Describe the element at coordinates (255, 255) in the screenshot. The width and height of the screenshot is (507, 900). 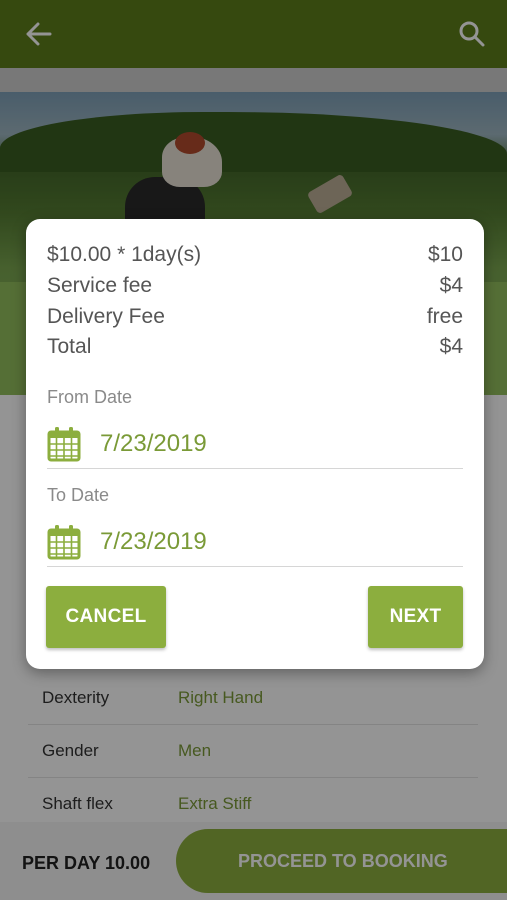
I see `price-line-rate: $10.00 * 1day(s) $10` at that location.